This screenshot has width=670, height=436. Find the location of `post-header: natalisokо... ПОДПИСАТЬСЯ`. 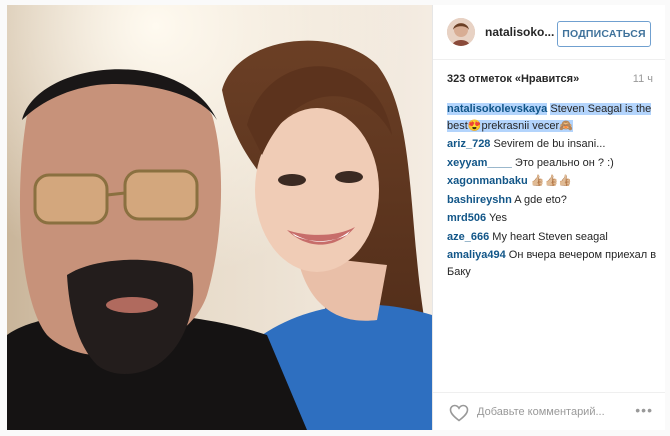

post-header: natalisokо... ПОДПИСАТЬСЯ is located at coordinates (549, 32).